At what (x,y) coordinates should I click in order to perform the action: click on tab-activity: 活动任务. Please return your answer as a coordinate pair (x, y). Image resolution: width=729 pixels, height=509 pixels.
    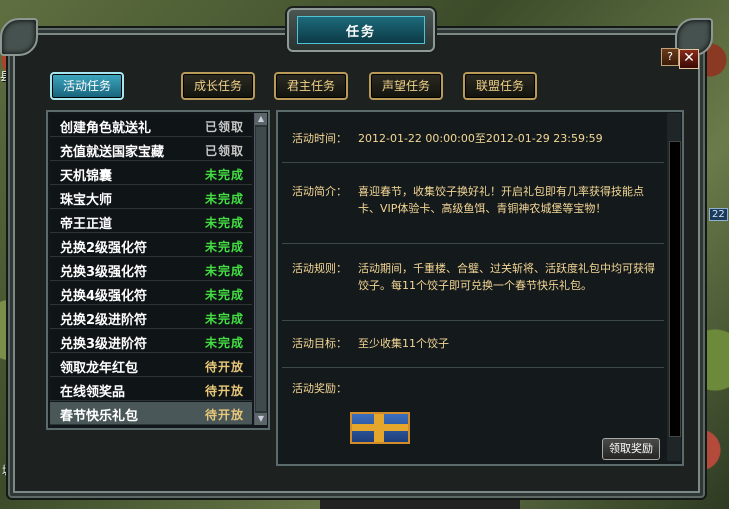
    Looking at the image, I should click on (87, 86).